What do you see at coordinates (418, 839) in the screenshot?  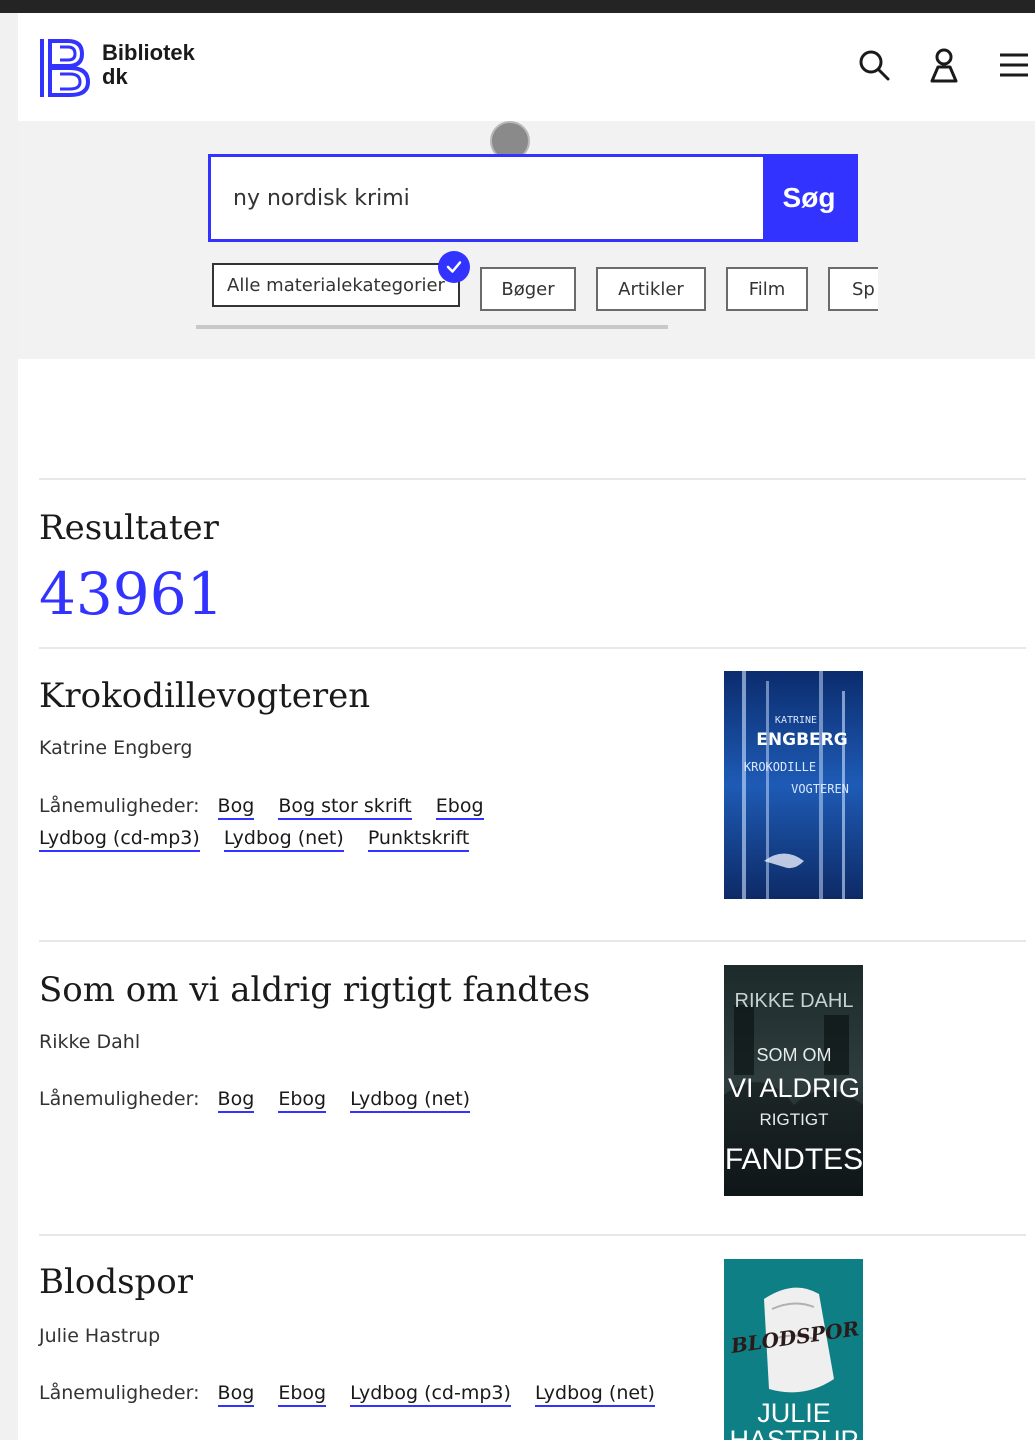 I see `loan-link-punktskrift: Punktskrift` at bounding box center [418, 839].